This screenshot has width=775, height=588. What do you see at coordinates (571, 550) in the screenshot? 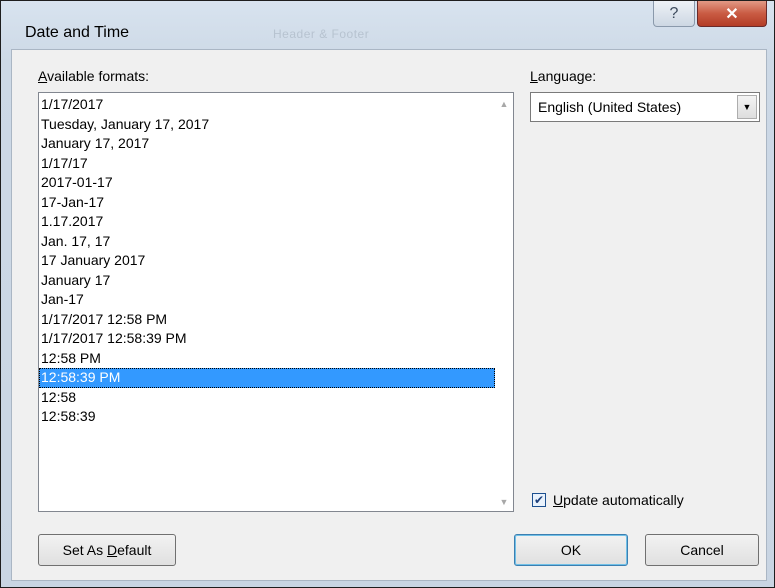
I see `ok-button: OK` at bounding box center [571, 550].